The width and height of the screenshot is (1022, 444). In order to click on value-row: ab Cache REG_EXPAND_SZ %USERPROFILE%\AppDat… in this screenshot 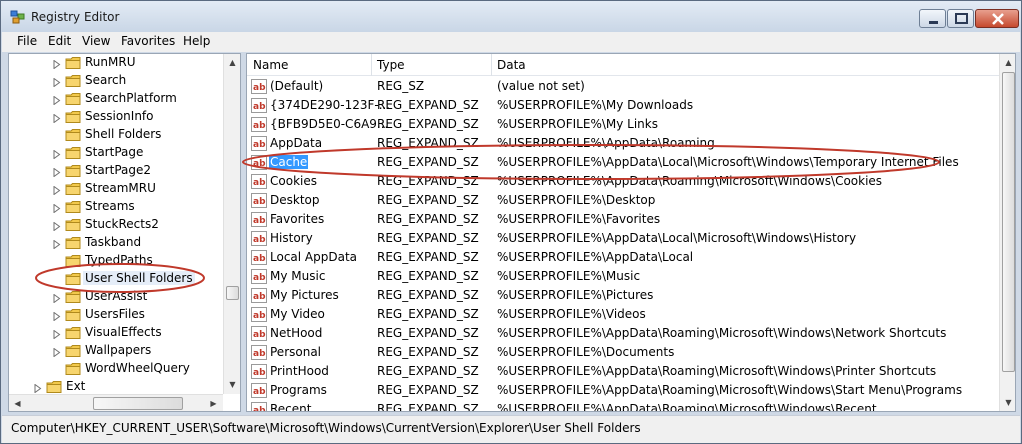, I will do `click(623, 162)`.